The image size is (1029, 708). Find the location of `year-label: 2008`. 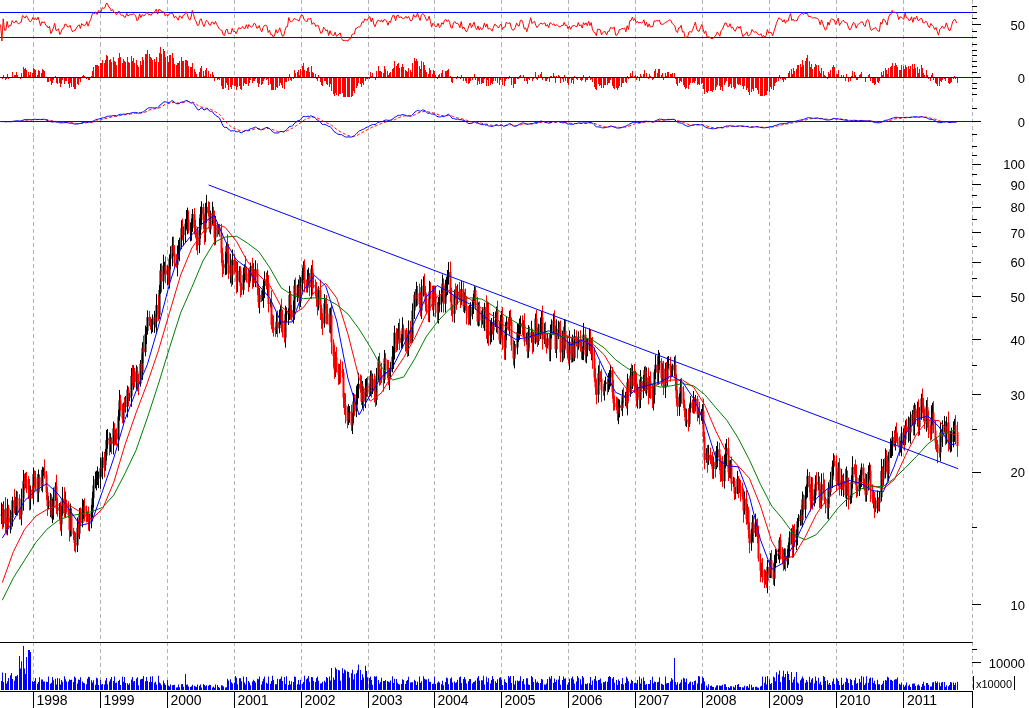

year-label: 2008 is located at coordinates (721, 700).